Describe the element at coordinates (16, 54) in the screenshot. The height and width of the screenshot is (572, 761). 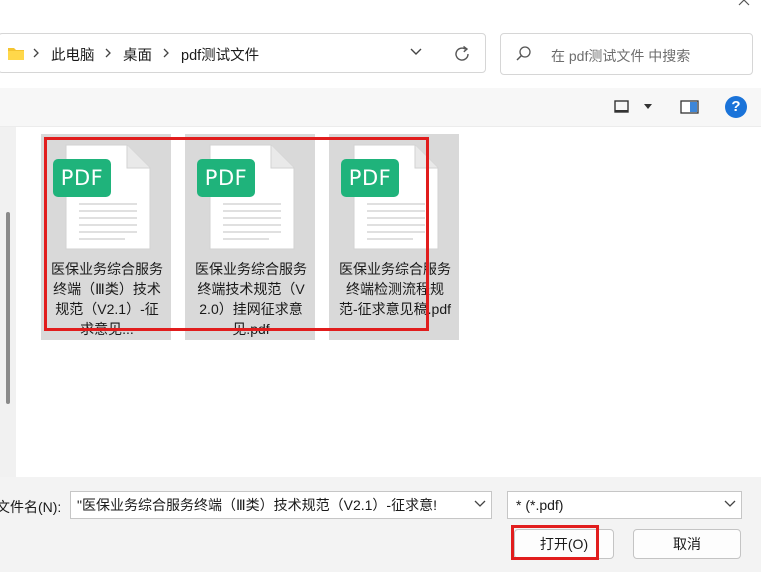
I see `folder-icon` at that location.